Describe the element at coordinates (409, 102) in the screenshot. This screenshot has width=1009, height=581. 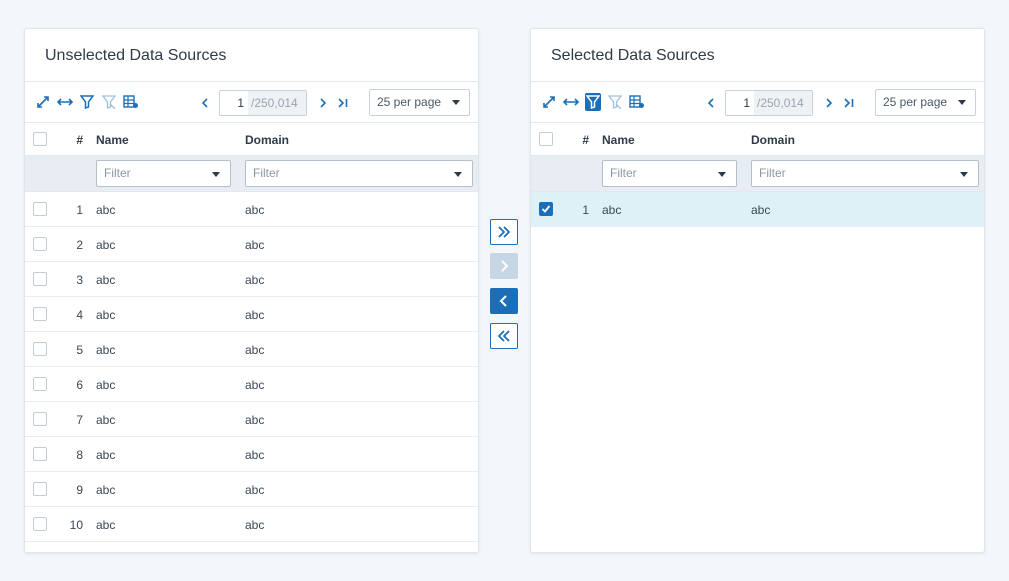
I see `per-page-value: 25 per page` at that location.